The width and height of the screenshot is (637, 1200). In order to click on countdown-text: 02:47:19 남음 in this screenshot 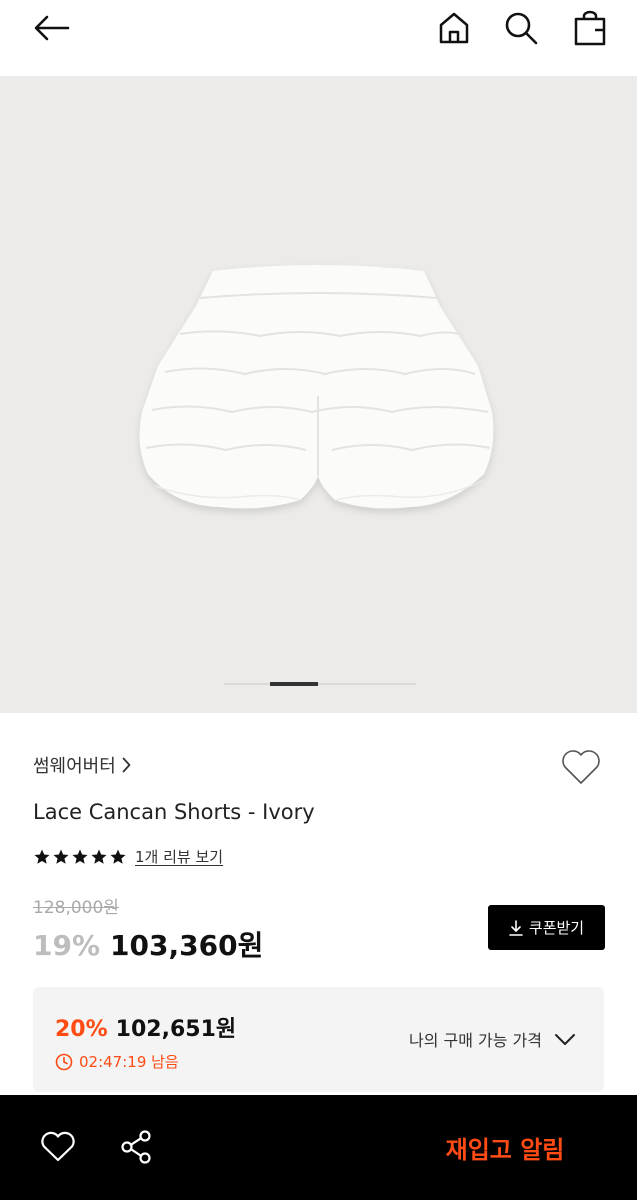, I will do `click(129, 1062)`.